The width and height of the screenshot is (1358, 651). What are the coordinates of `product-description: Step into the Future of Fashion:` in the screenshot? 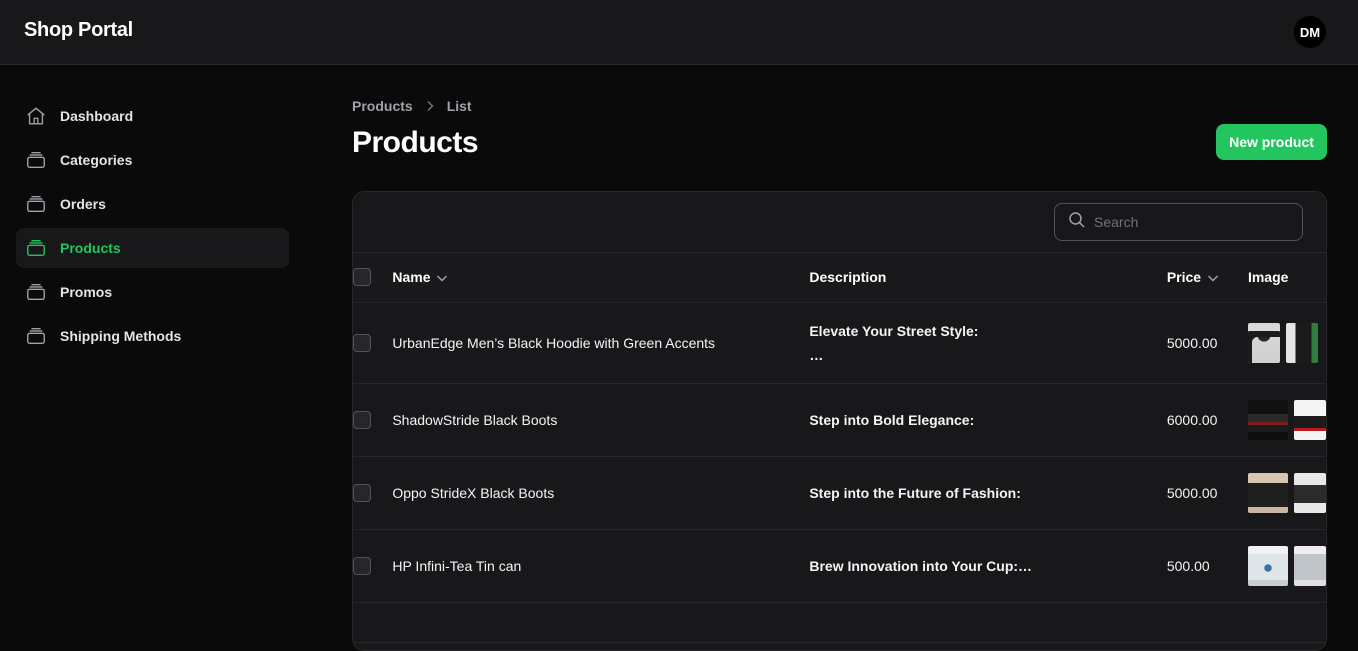 It's located at (988, 492).